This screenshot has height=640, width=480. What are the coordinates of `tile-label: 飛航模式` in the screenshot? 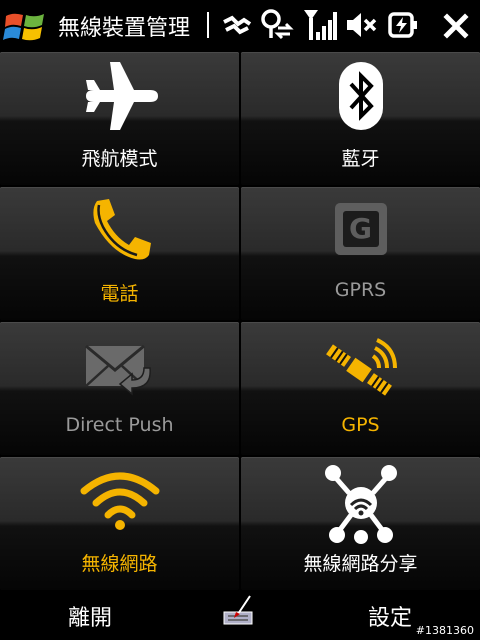 It's located at (119, 159).